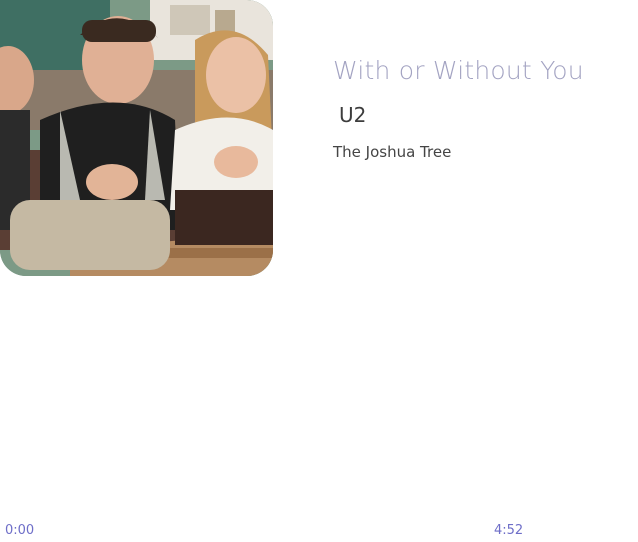 This screenshot has height=542, width=638. Describe the element at coordinates (353, 115) in the screenshot. I see `track-artist: U2` at that location.